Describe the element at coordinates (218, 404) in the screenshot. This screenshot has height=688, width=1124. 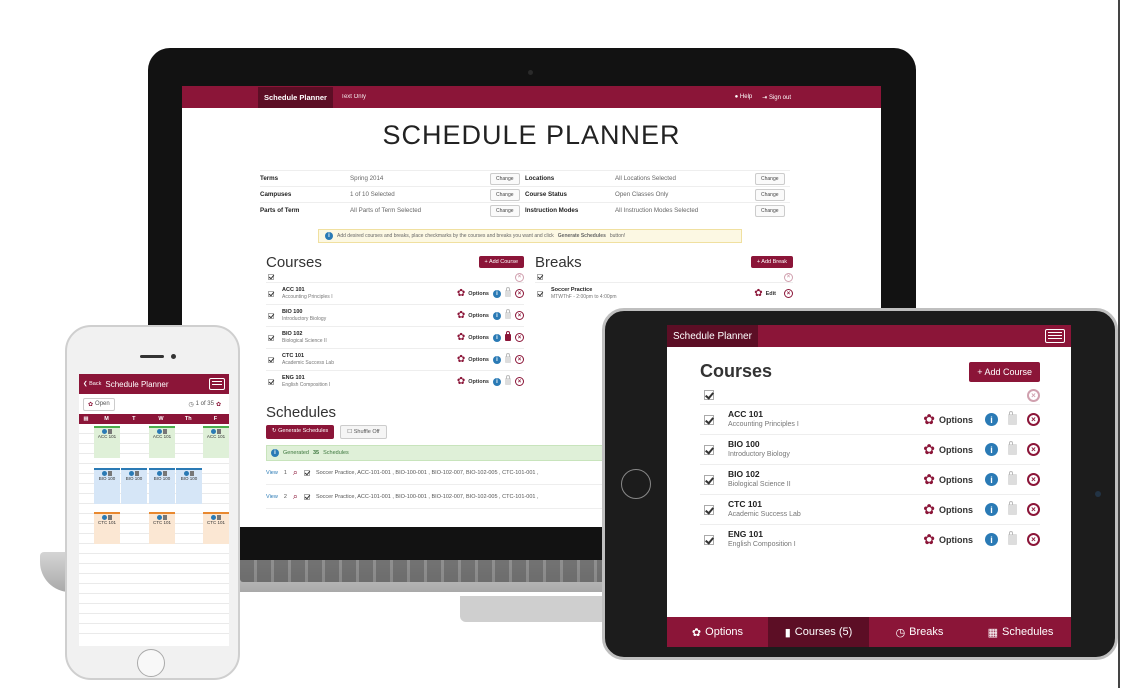
I see `next-icon: ✿` at that location.